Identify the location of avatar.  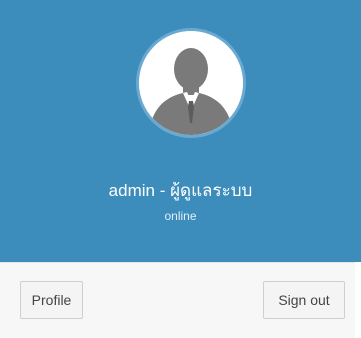
(191, 83).